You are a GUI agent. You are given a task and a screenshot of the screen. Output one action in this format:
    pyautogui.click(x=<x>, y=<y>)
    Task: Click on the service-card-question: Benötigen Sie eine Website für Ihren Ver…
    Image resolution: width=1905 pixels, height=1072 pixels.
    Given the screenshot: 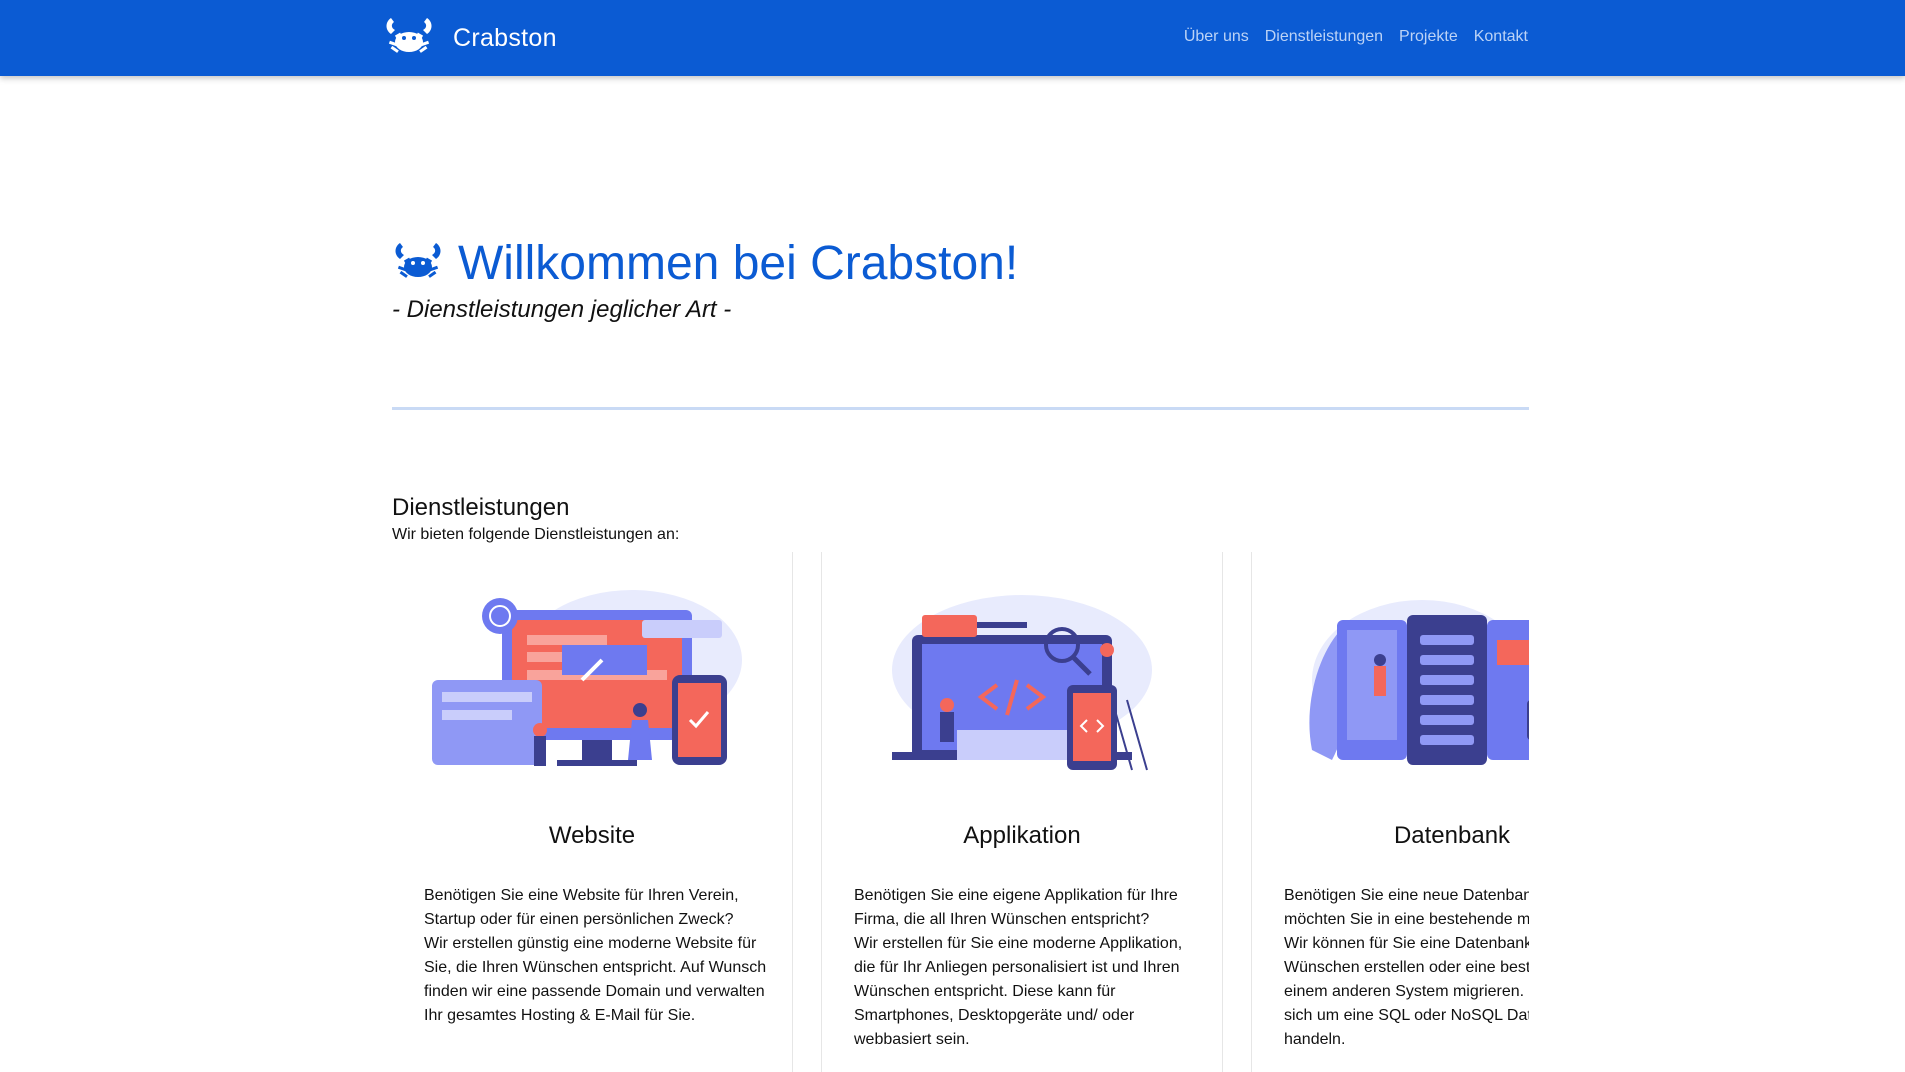 What is the action you would take?
    pyautogui.click(x=581, y=907)
    